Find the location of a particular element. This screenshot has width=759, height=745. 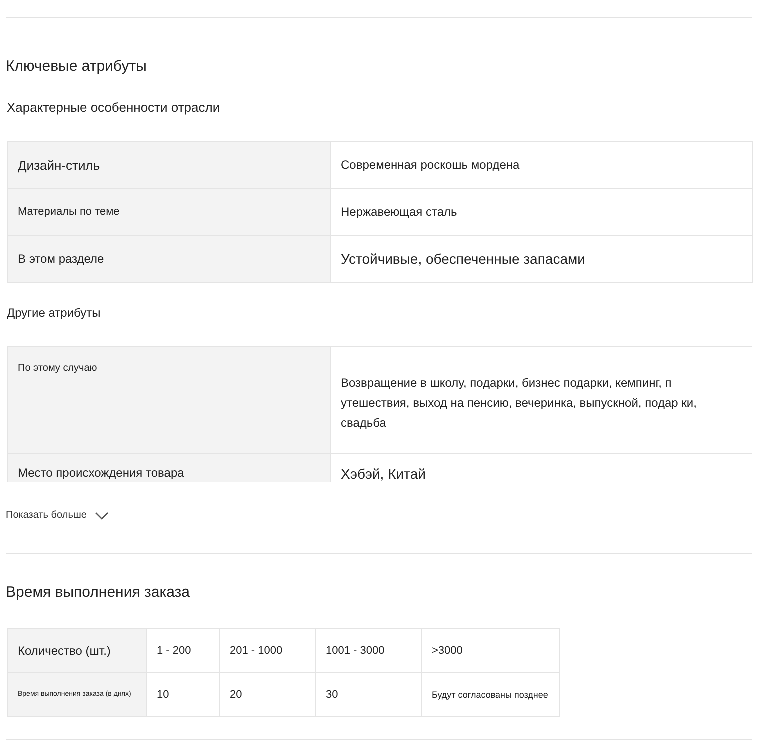

attribute-label: Место происхождения товара is located at coordinates (169, 468).